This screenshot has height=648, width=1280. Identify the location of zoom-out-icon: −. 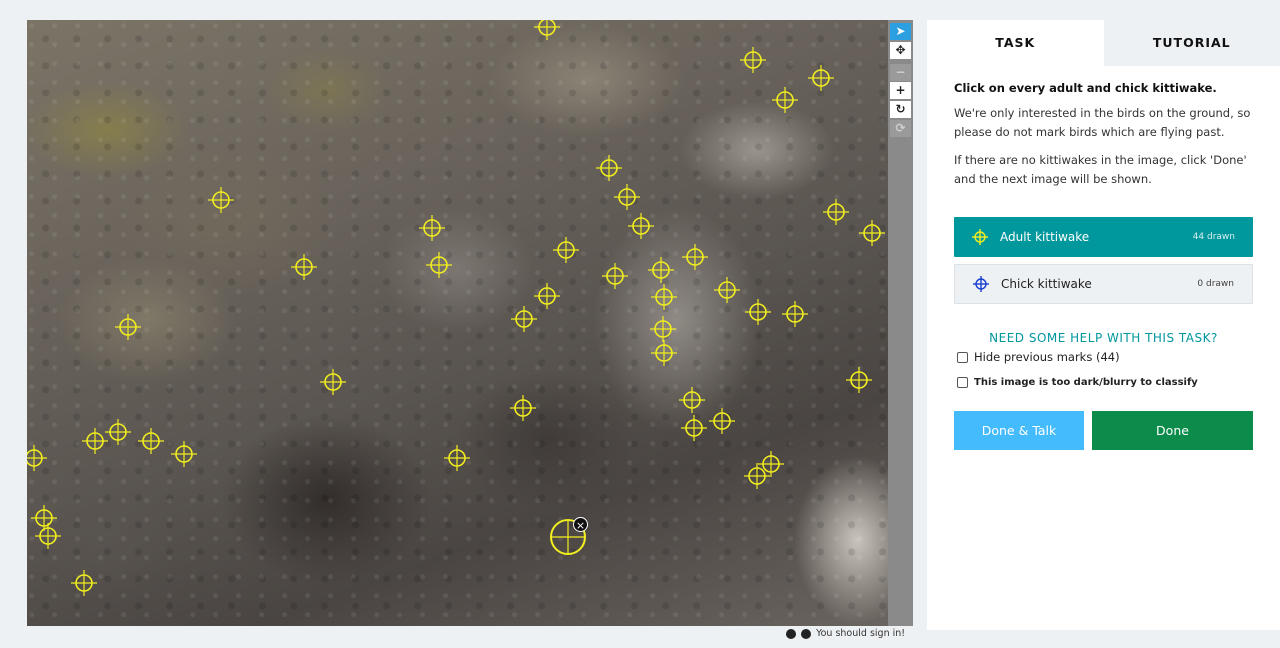
(900, 72).